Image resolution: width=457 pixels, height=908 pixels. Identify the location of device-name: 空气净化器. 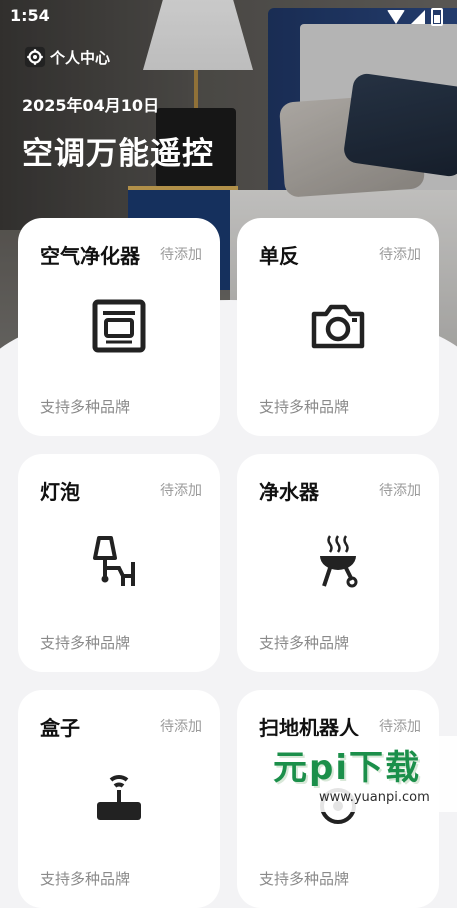
(90, 256).